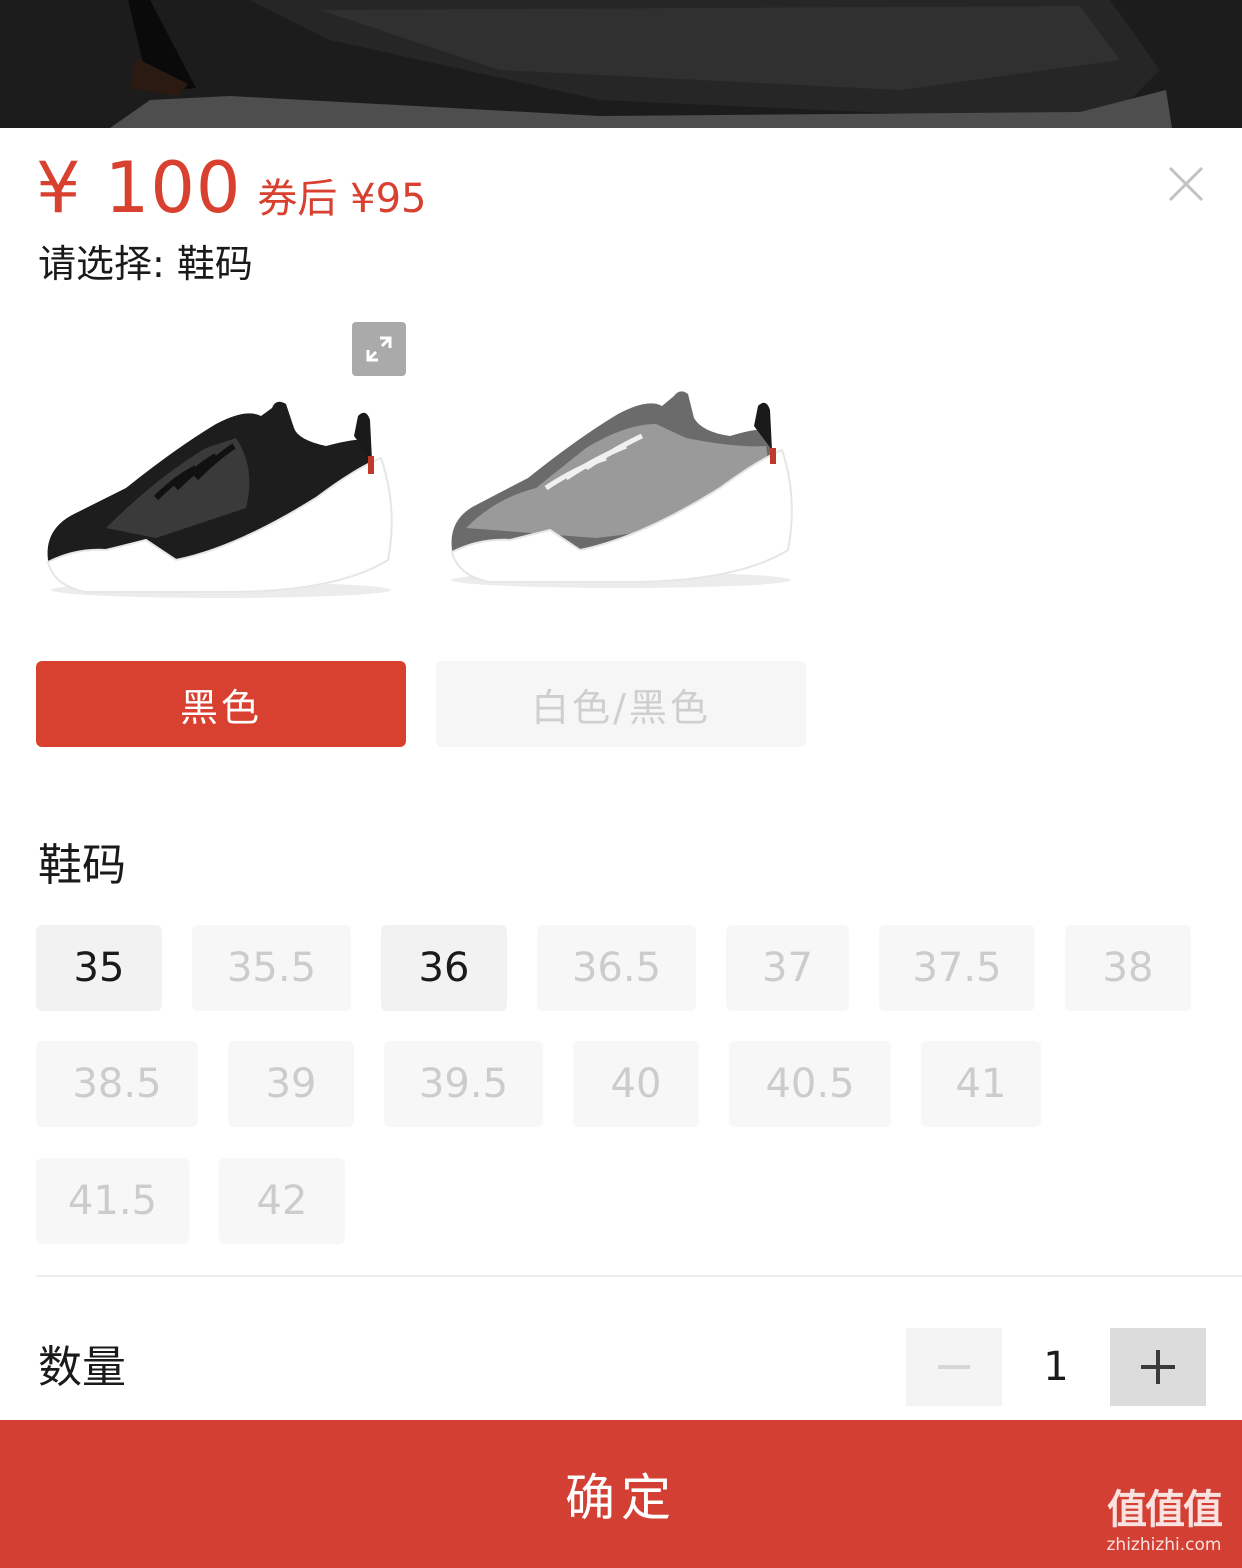 The width and height of the screenshot is (1242, 1568). I want to click on size-chip-41-5: 41.5, so click(112, 1201).